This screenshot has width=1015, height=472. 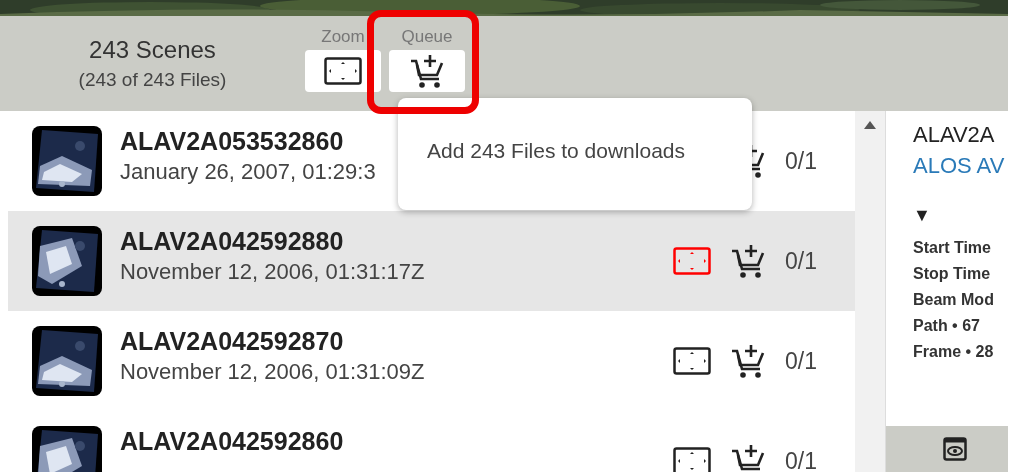 I want to click on metadata-label: Start Time, so click(x=952, y=248).